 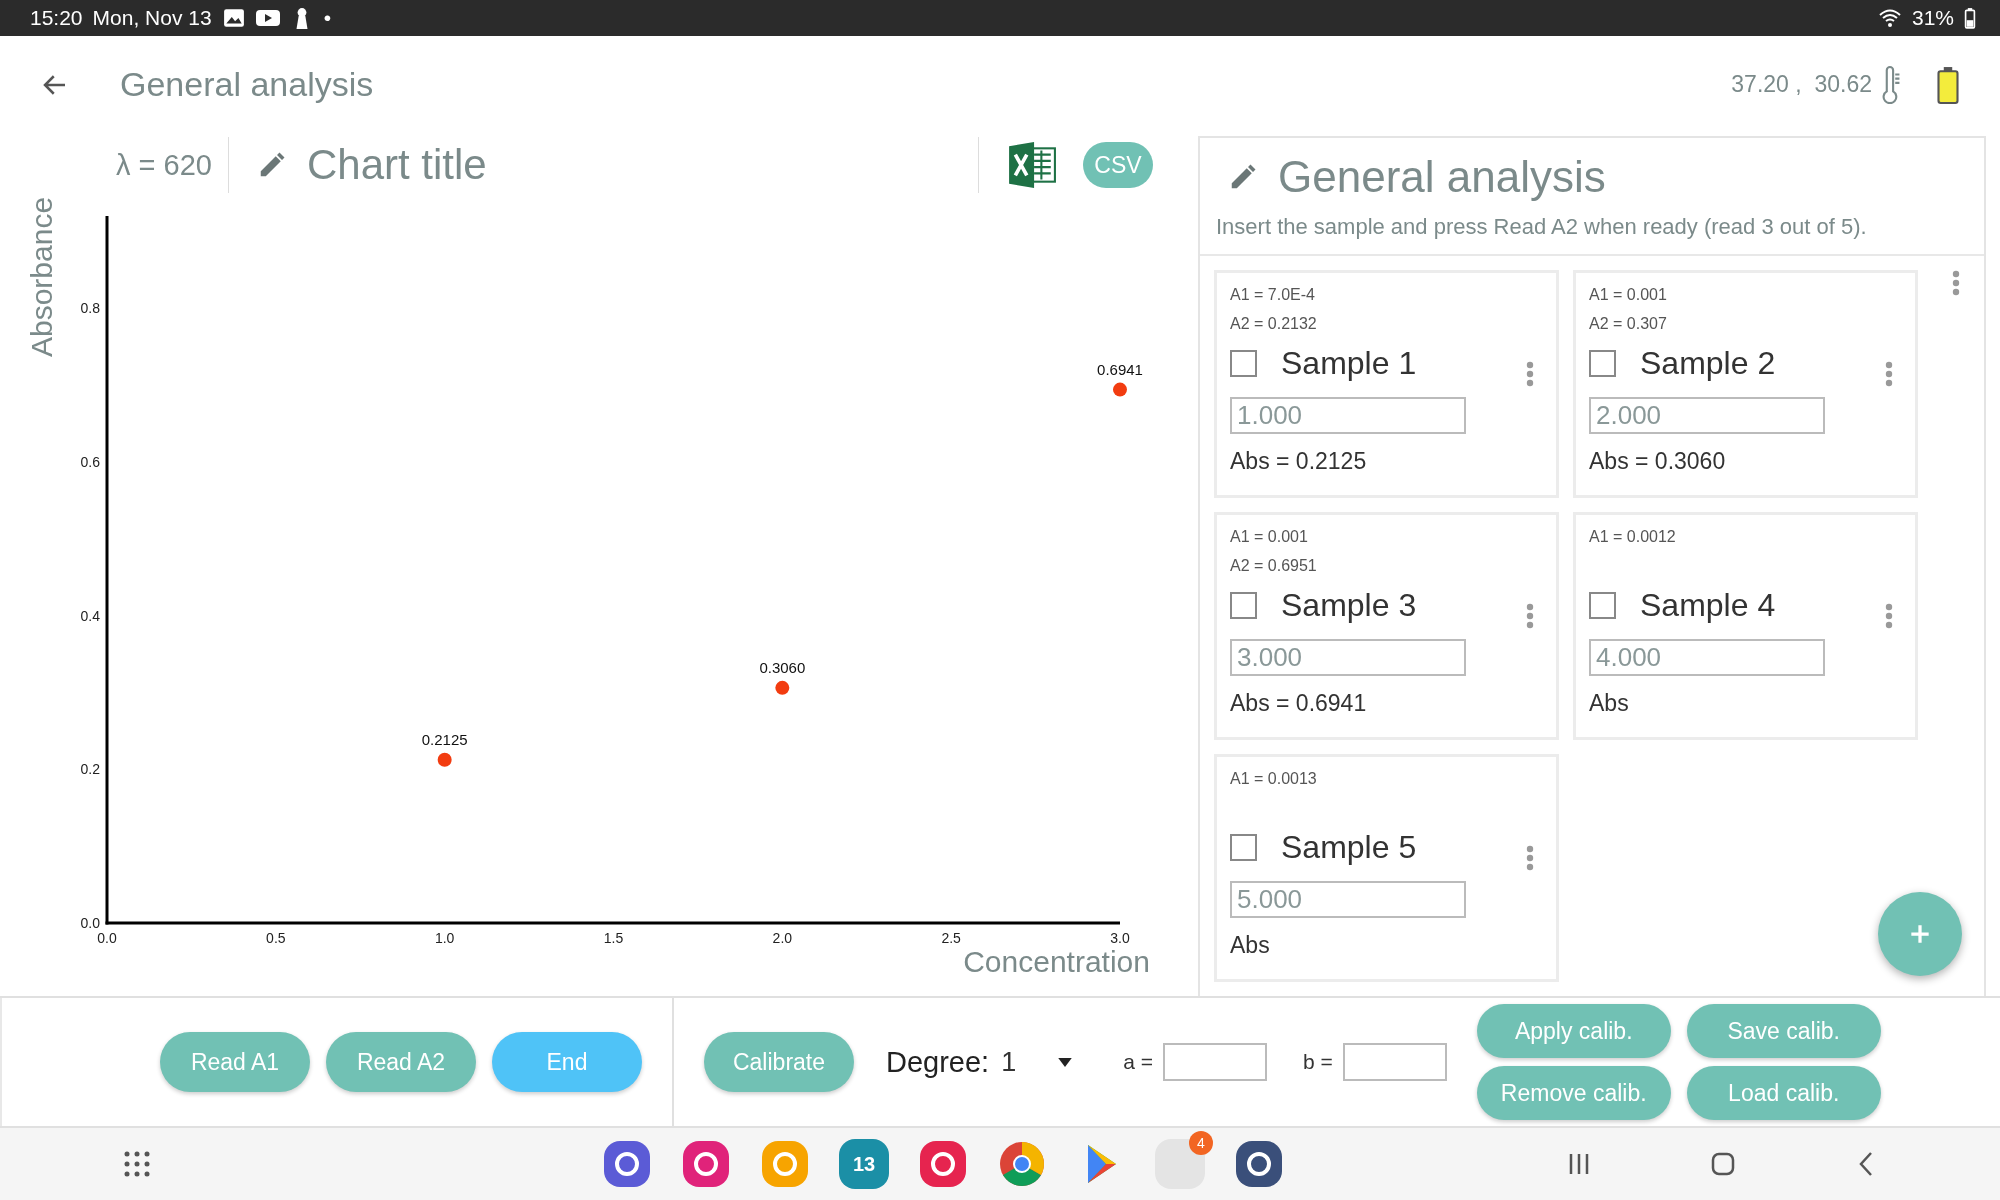 What do you see at coordinates (951, 938) in the screenshot?
I see `x-tick-label: 2.5` at bounding box center [951, 938].